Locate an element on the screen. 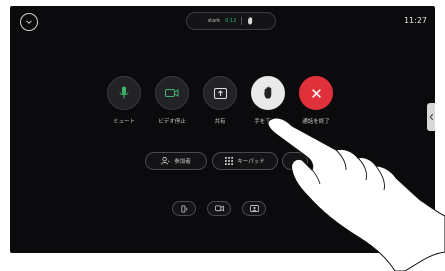  participants-icon is located at coordinates (165, 161).